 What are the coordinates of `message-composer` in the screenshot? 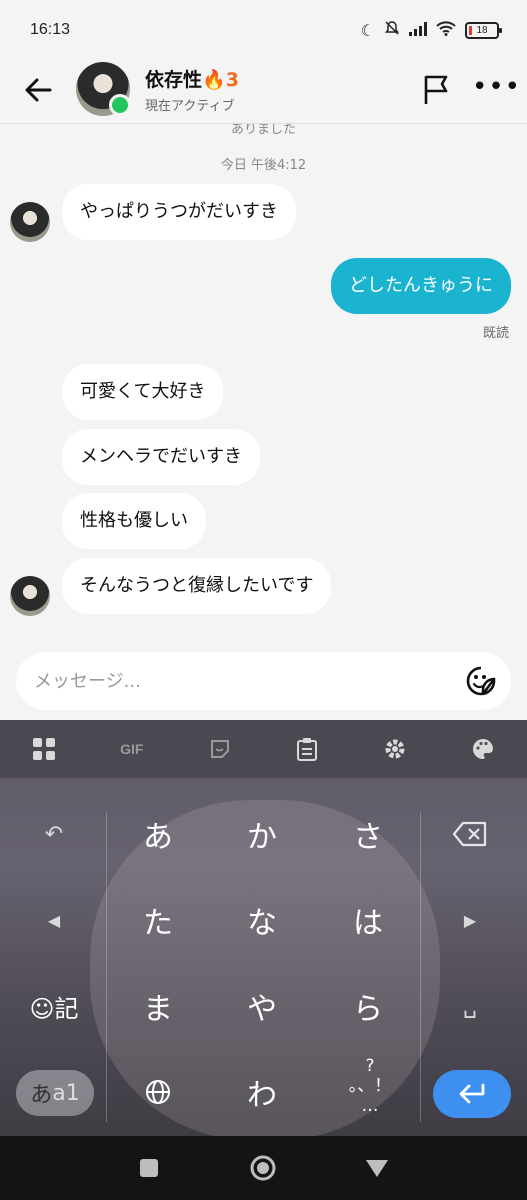 It's located at (263, 681).